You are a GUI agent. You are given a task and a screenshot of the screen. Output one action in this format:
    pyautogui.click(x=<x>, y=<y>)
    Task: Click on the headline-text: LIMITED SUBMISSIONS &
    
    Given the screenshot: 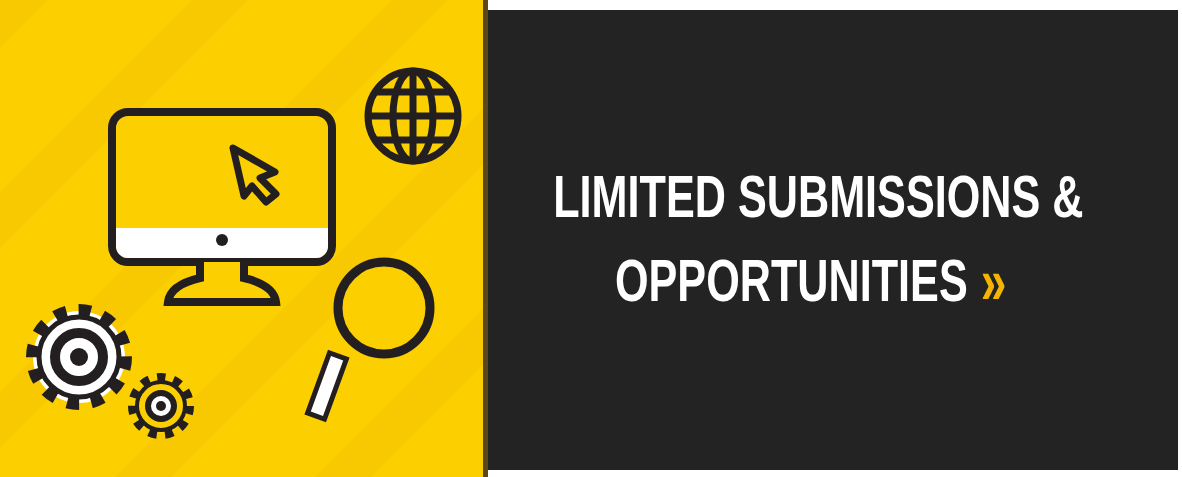 What is the action you would take?
    pyautogui.click(x=818, y=197)
    